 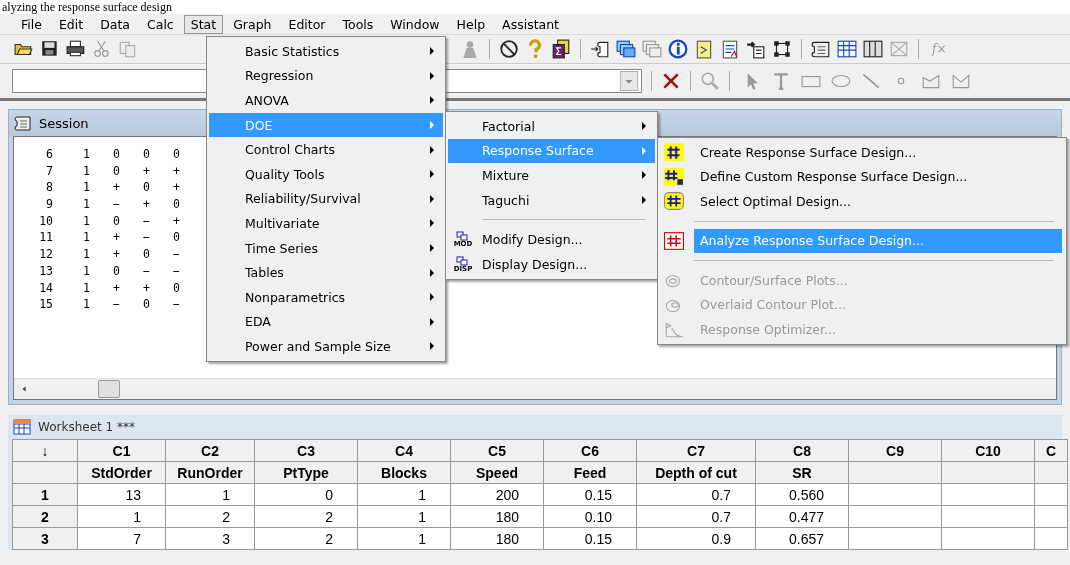 What do you see at coordinates (46, 238) in the screenshot?
I see `output-value: 11` at bounding box center [46, 238].